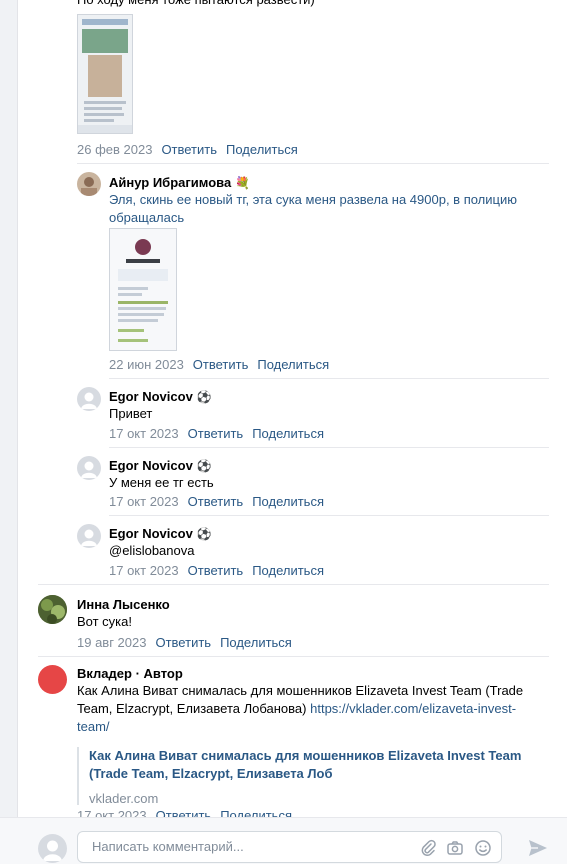 The height and width of the screenshot is (864, 567). What do you see at coordinates (104, 621) in the screenshot?
I see `comment-text: Вот сука!` at bounding box center [104, 621].